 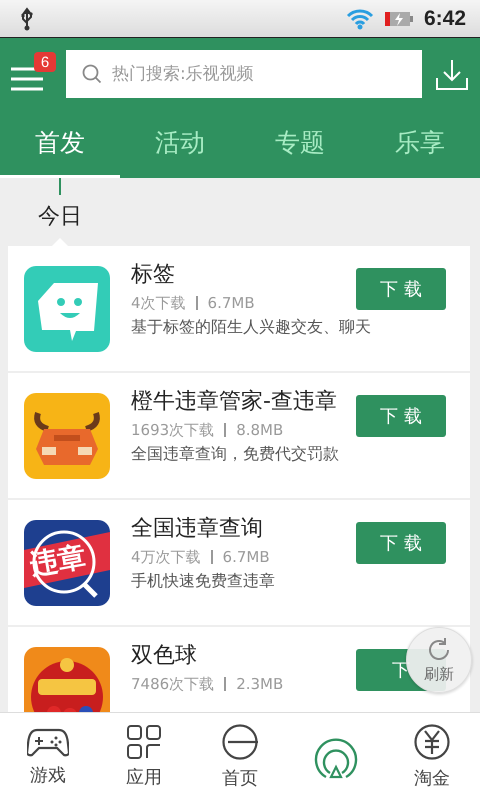 What do you see at coordinates (45, 62) in the screenshot?
I see `notification-badge: 6` at bounding box center [45, 62].